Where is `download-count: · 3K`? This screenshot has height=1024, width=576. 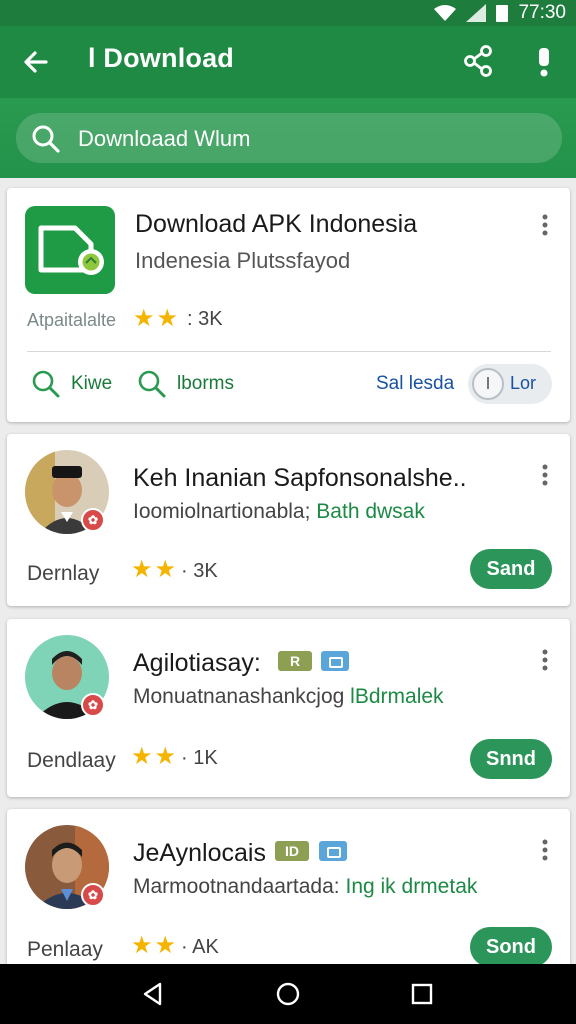 download-count: · 3K is located at coordinates (199, 571).